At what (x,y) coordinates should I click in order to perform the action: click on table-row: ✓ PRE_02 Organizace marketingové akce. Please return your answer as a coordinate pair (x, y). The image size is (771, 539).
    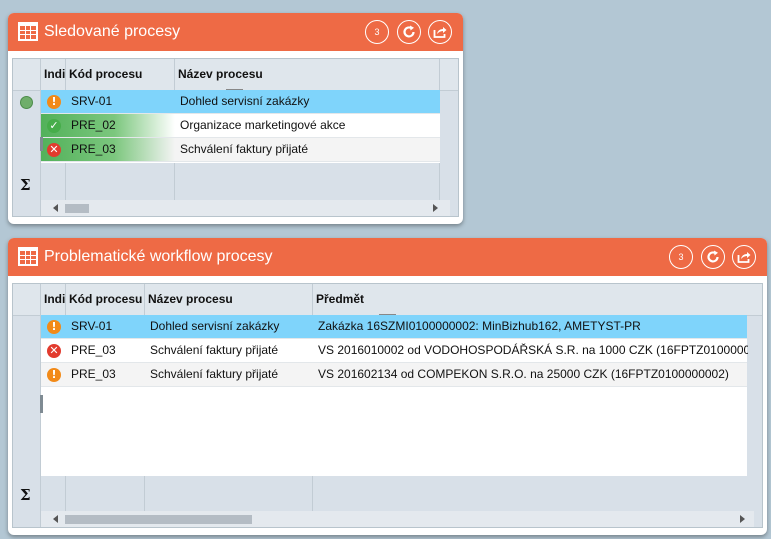
    Looking at the image, I should click on (240, 126).